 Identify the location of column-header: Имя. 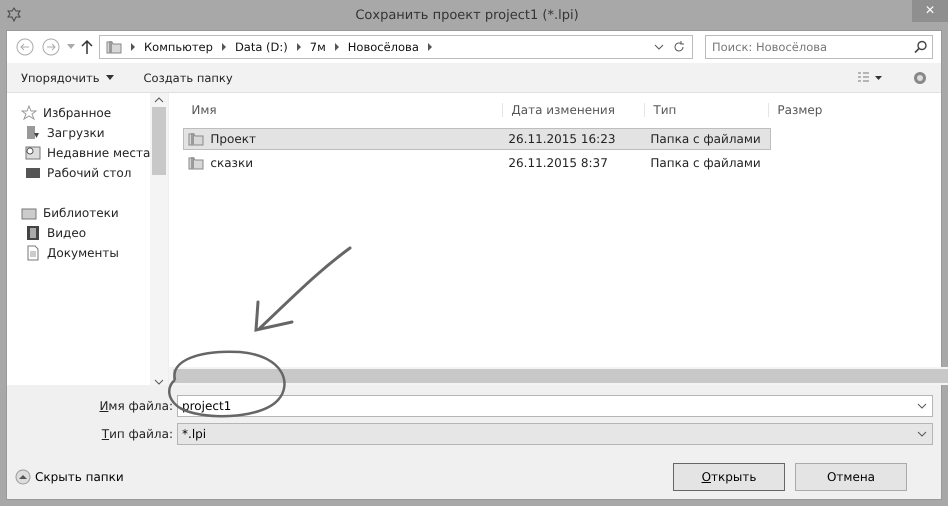
(343, 110).